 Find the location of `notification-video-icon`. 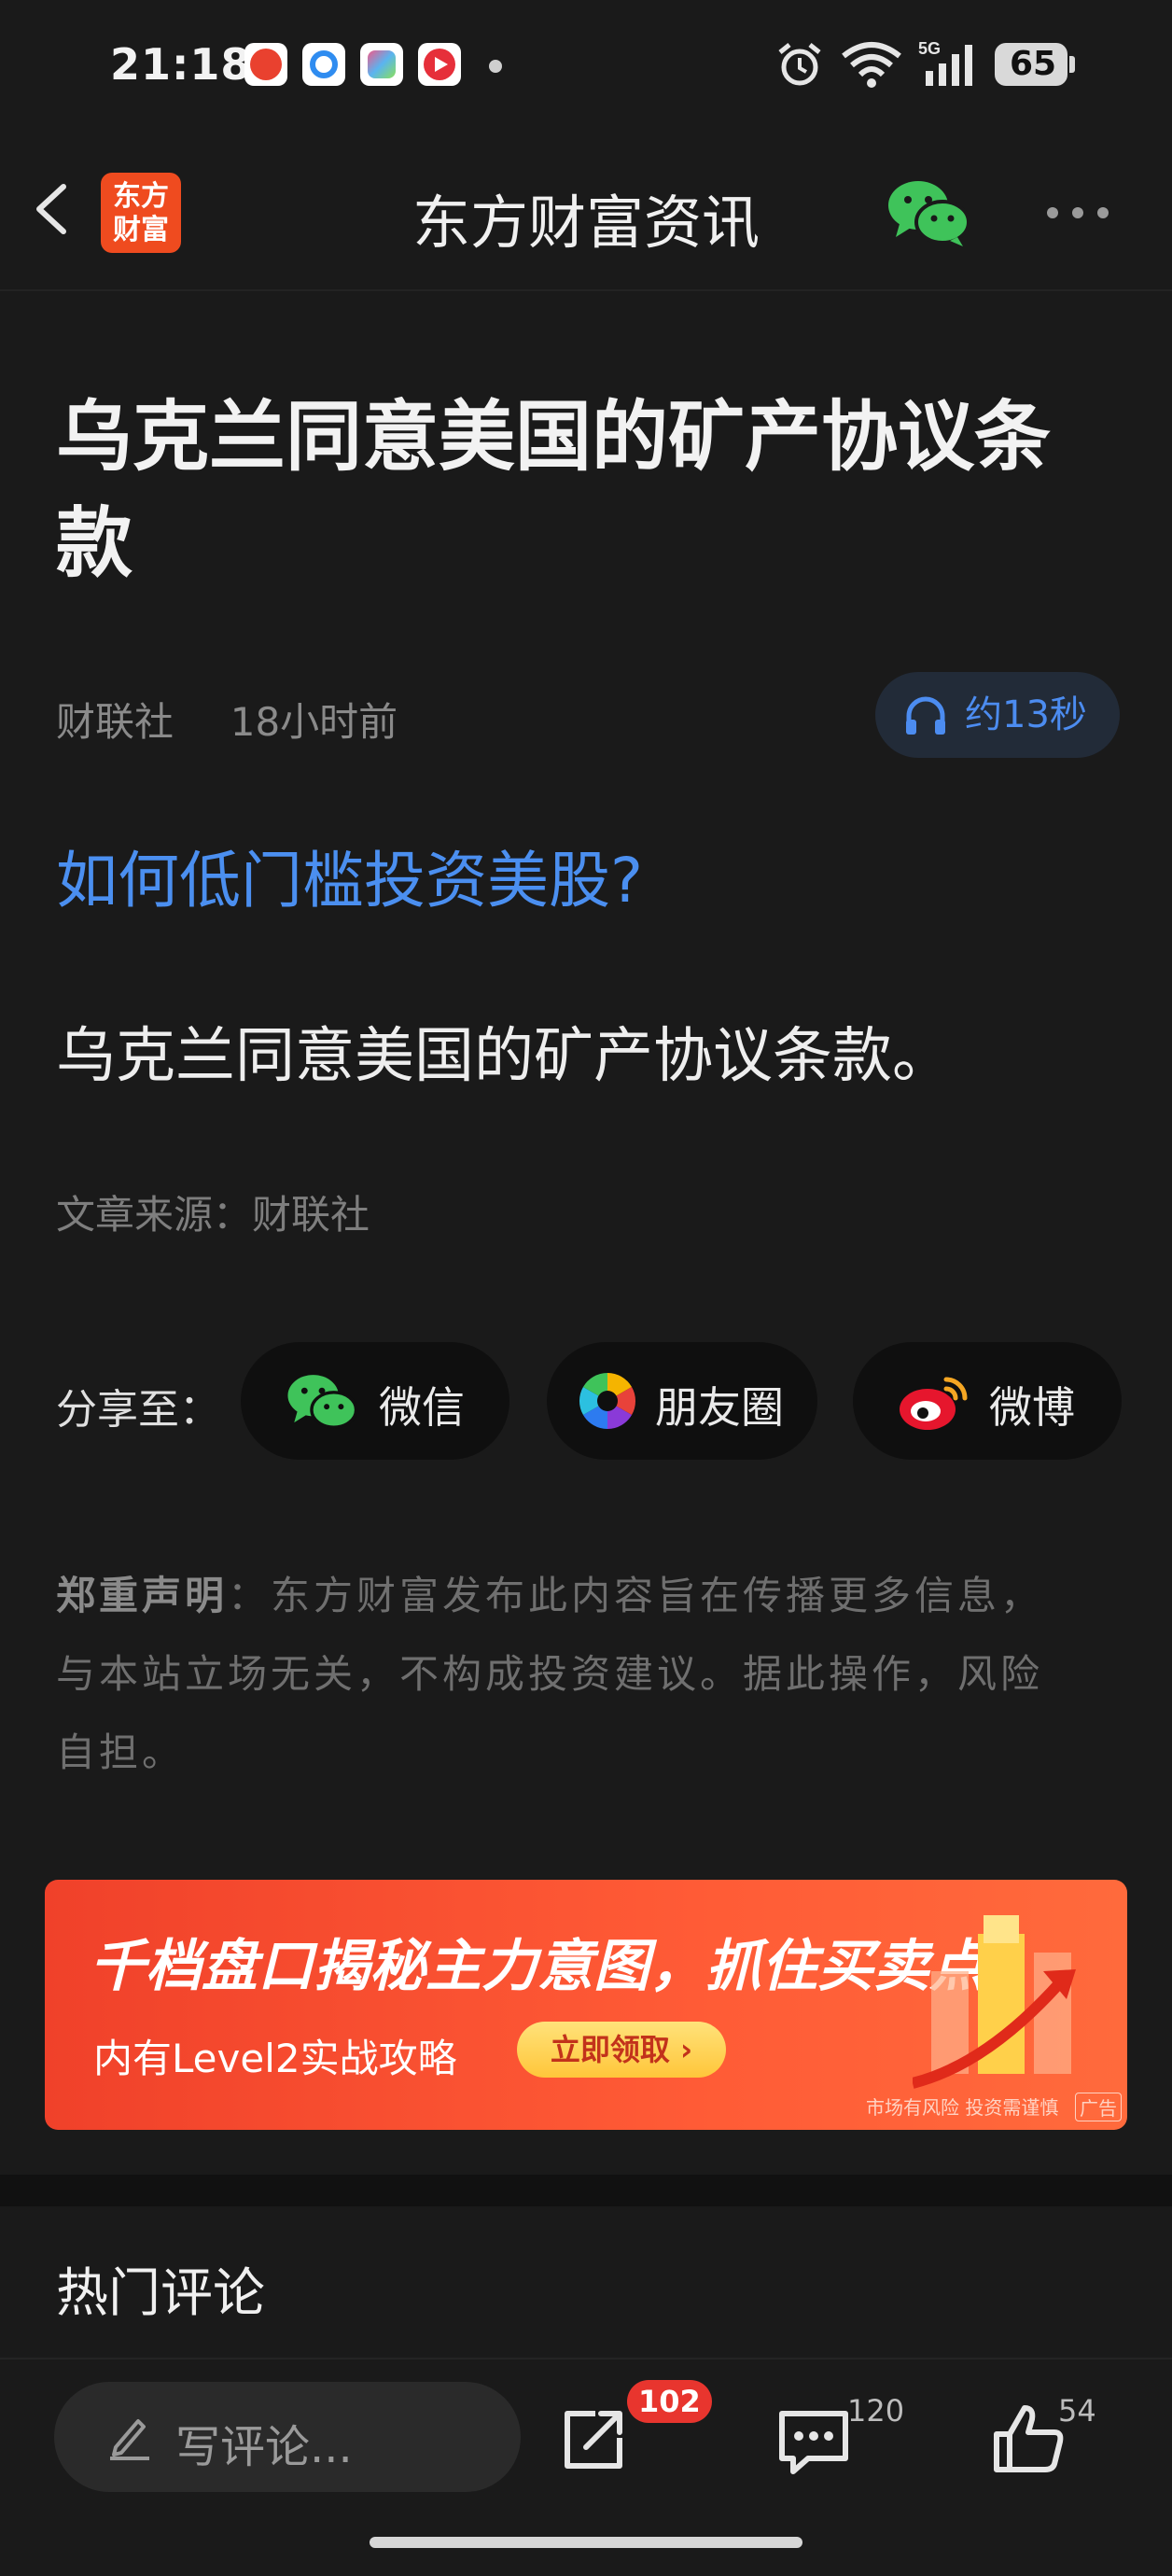

notification-video-icon is located at coordinates (439, 64).